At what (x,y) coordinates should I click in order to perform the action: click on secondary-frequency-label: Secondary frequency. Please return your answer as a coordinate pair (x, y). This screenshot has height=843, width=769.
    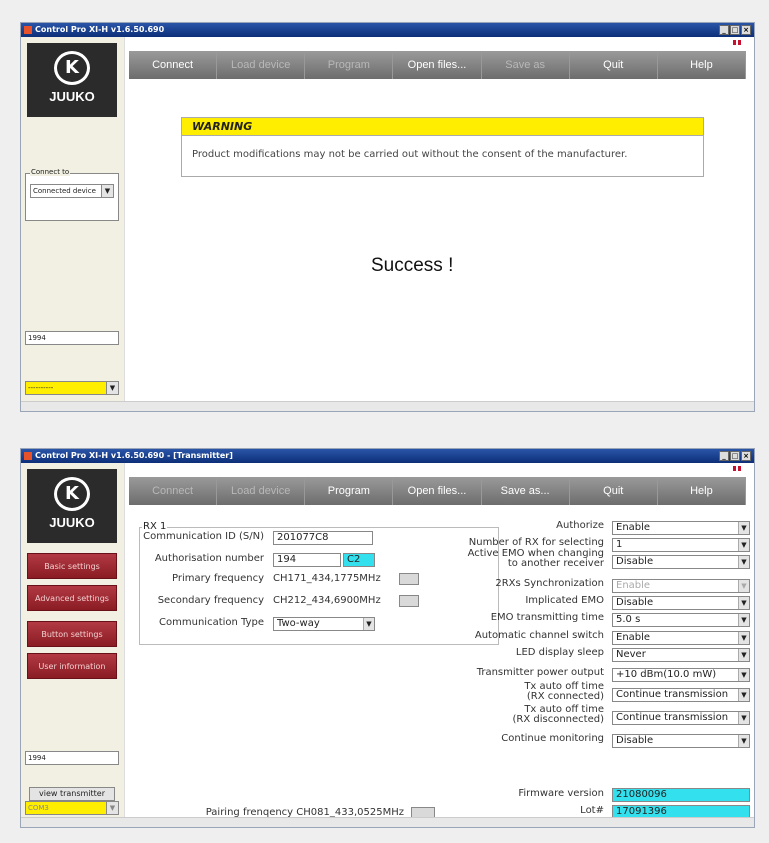
    Looking at the image, I should click on (210, 600).